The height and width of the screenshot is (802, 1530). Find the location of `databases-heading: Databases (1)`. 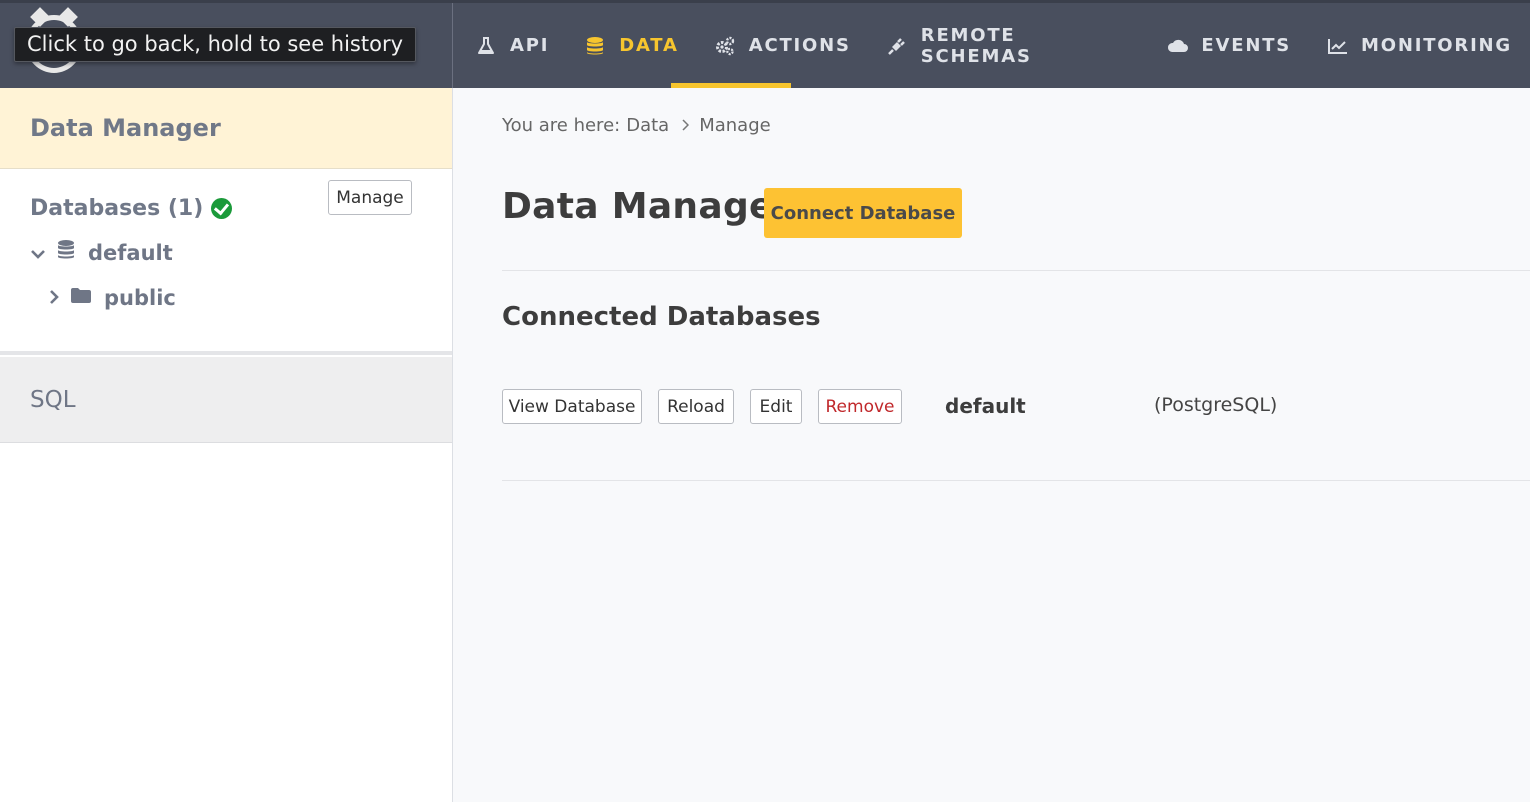

databases-heading: Databases (1) is located at coordinates (131, 208).